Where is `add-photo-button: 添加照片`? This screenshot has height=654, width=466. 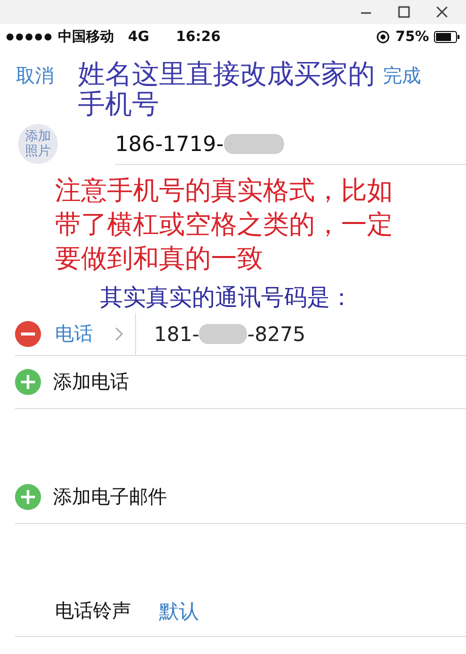
add-photo-button: 添加照片 is located at coordinates (38, 144).